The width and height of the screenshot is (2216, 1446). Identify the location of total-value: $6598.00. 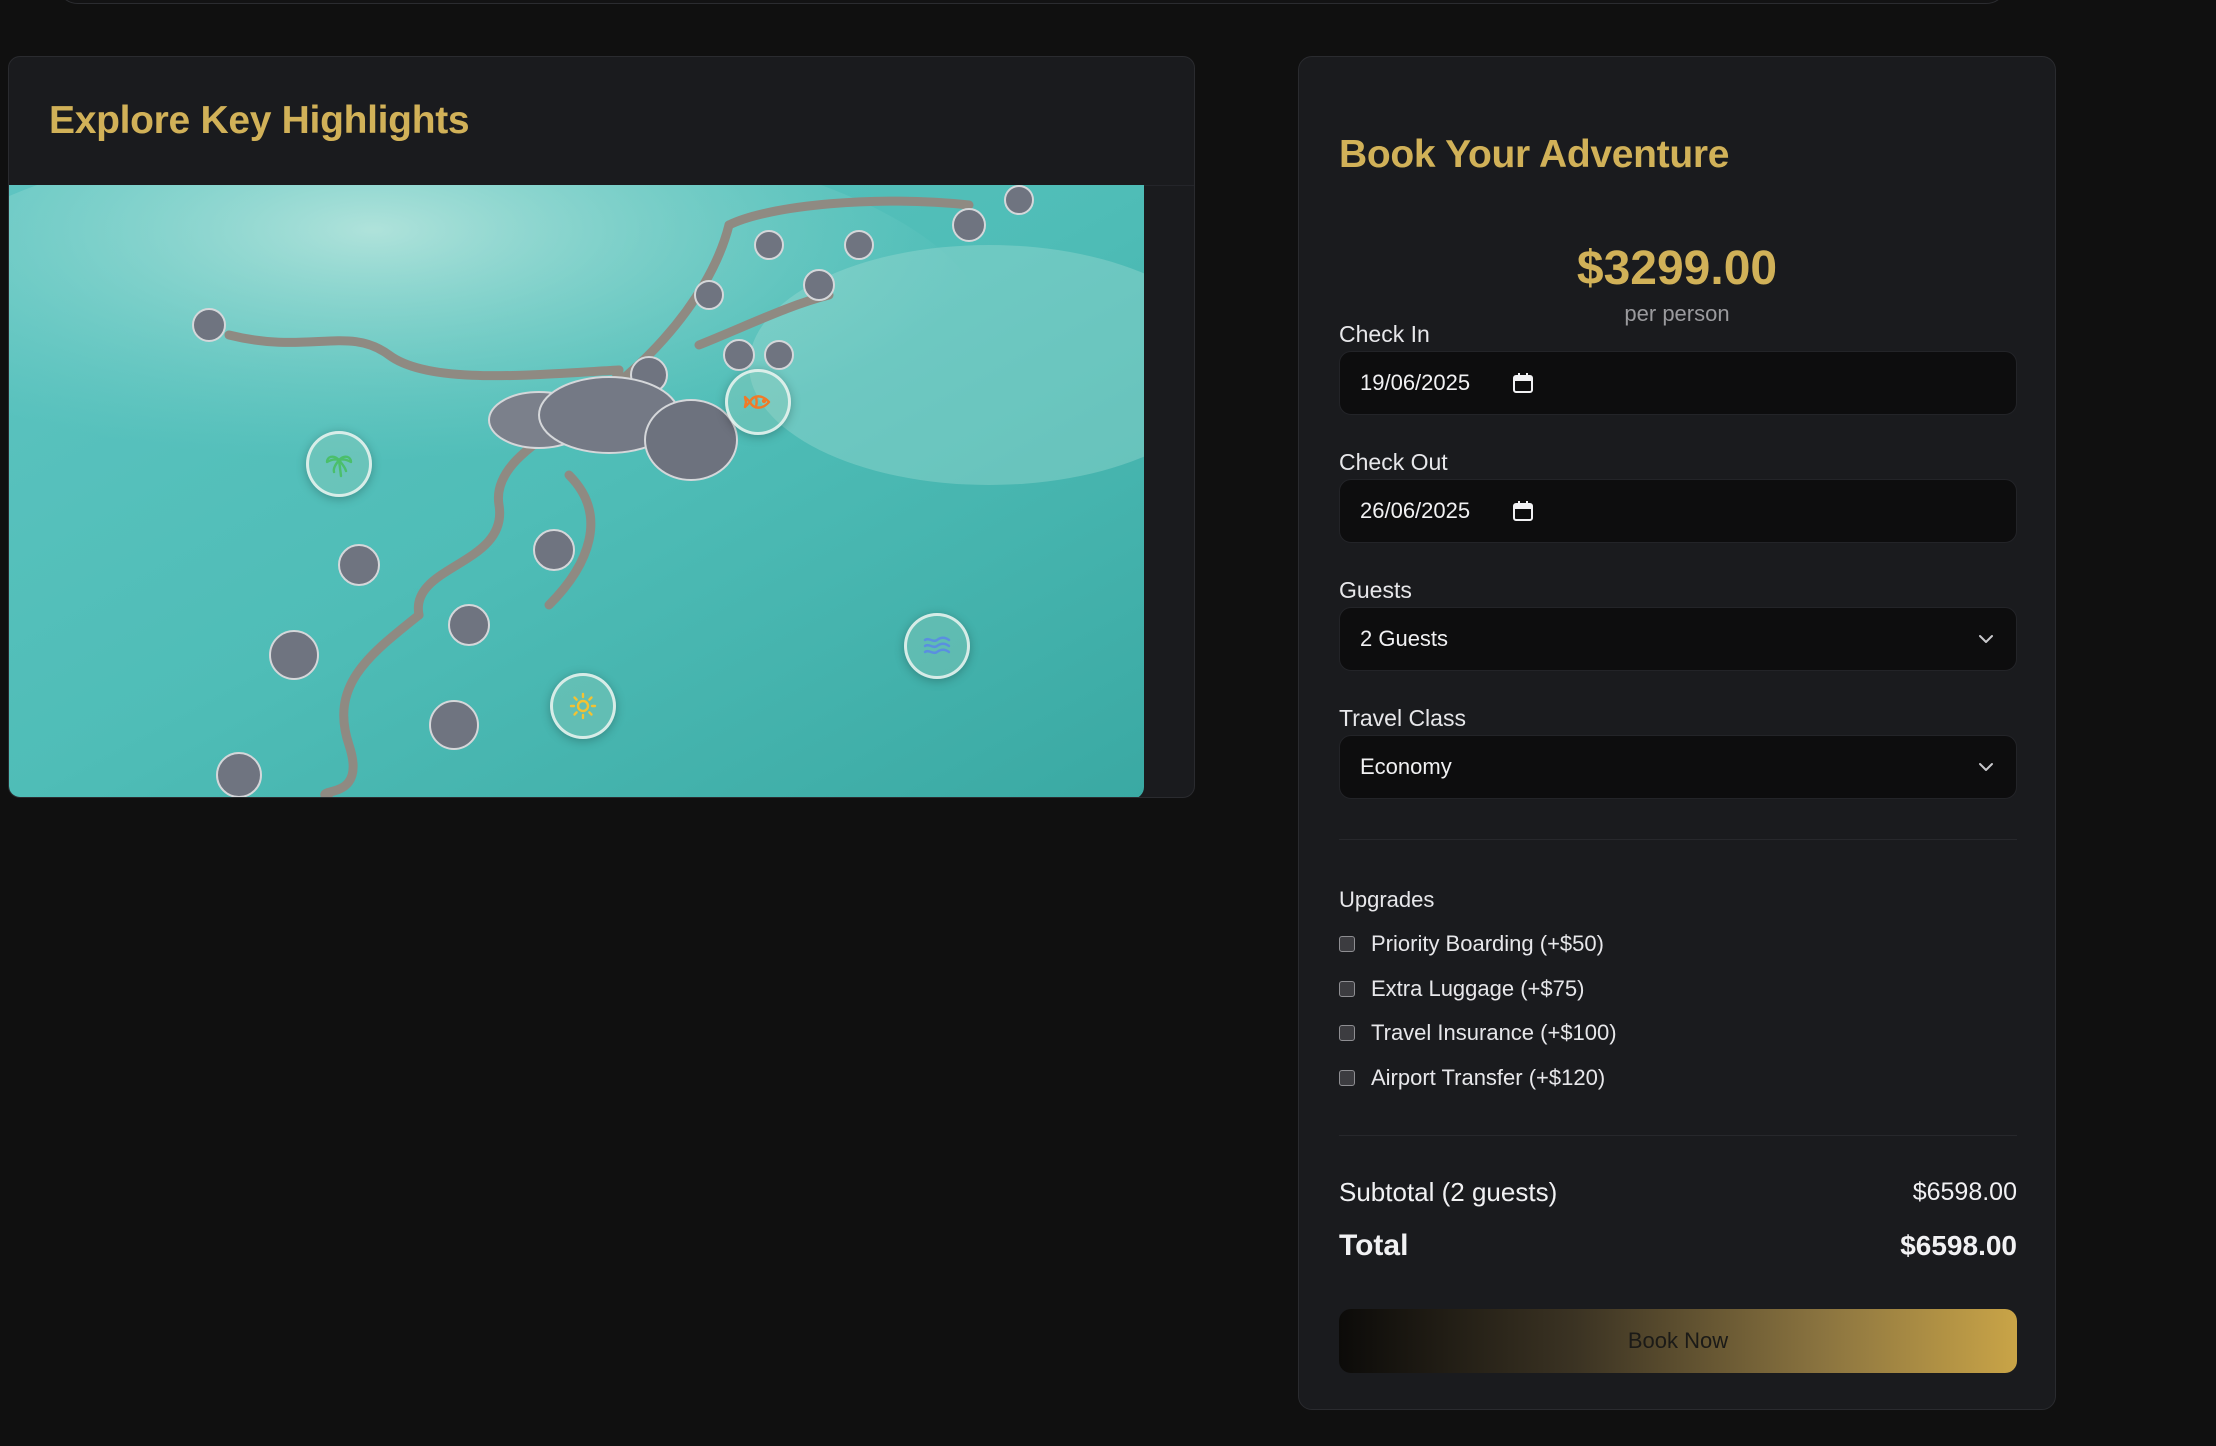
(1958, 1245).